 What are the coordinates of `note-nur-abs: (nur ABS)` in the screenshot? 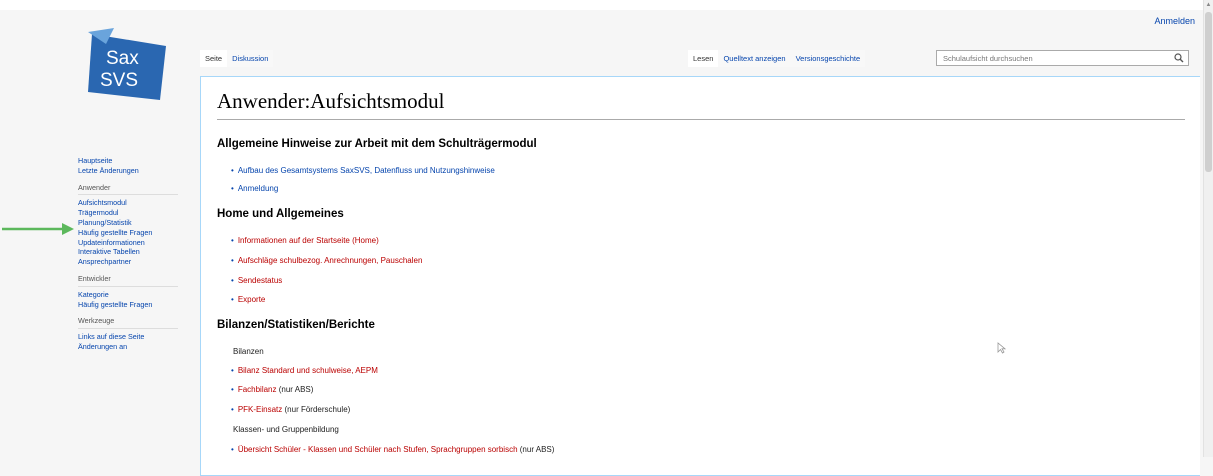 It's located at (295, 389).